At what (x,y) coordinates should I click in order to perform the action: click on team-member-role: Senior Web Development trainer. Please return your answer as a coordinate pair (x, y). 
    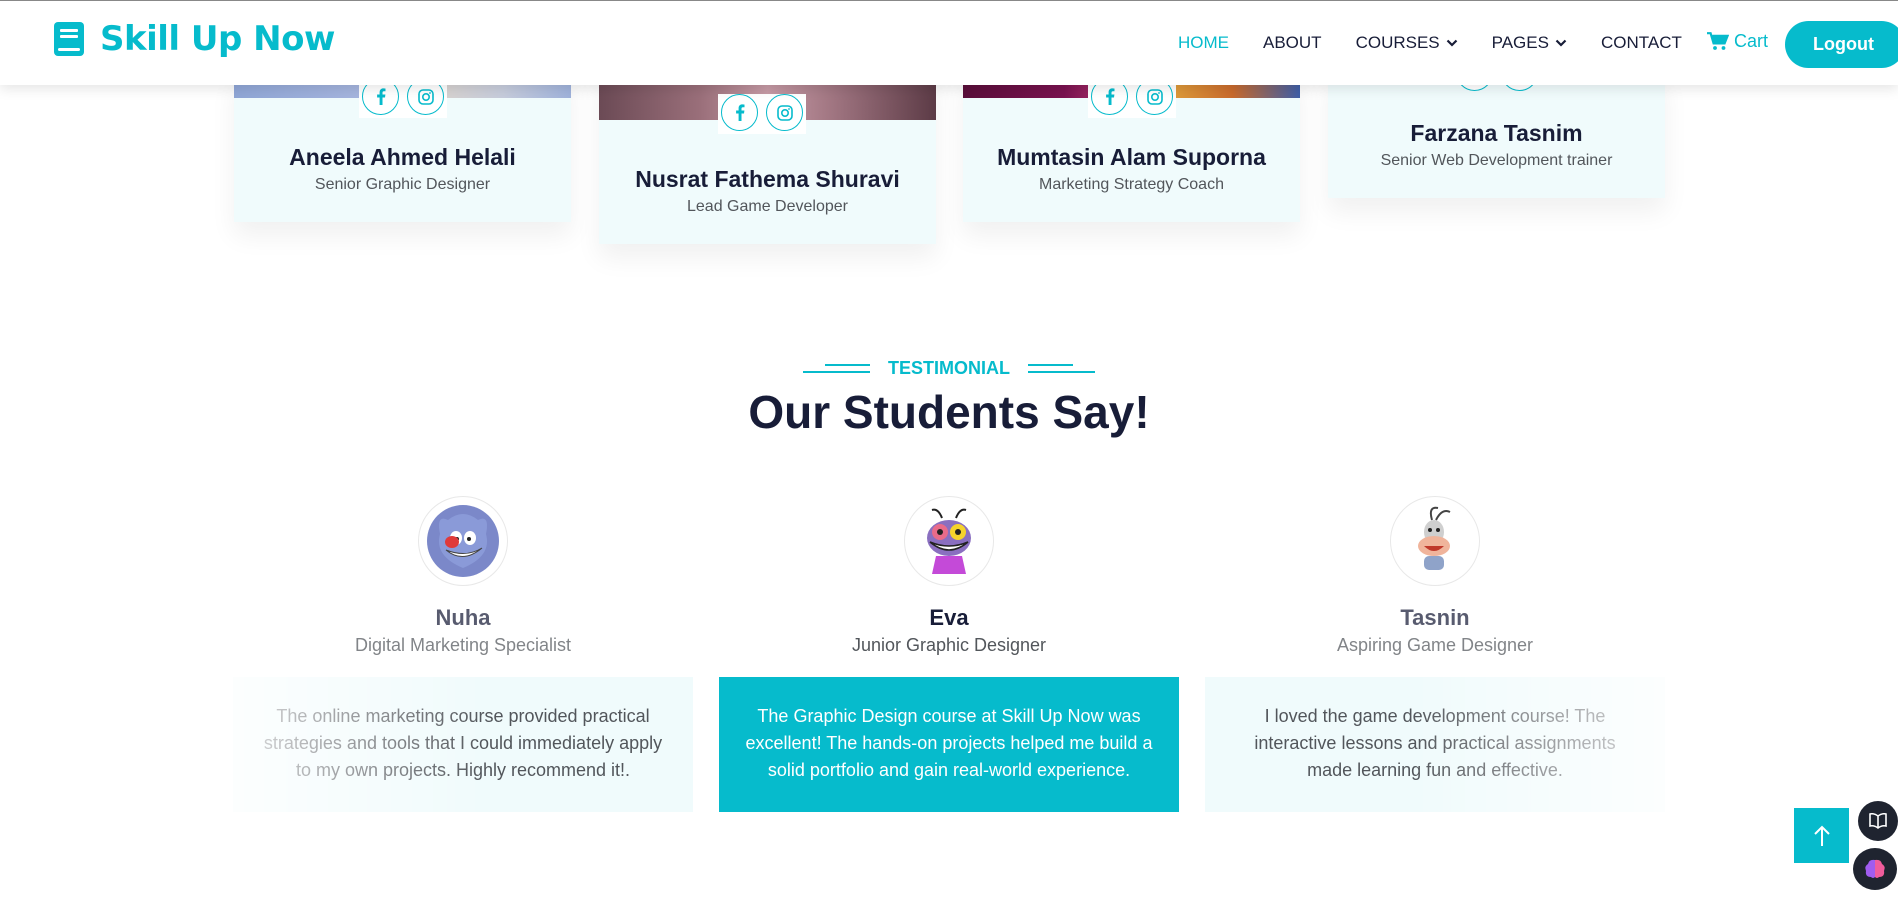
    Looking at the image, I should click on (1496, 160).